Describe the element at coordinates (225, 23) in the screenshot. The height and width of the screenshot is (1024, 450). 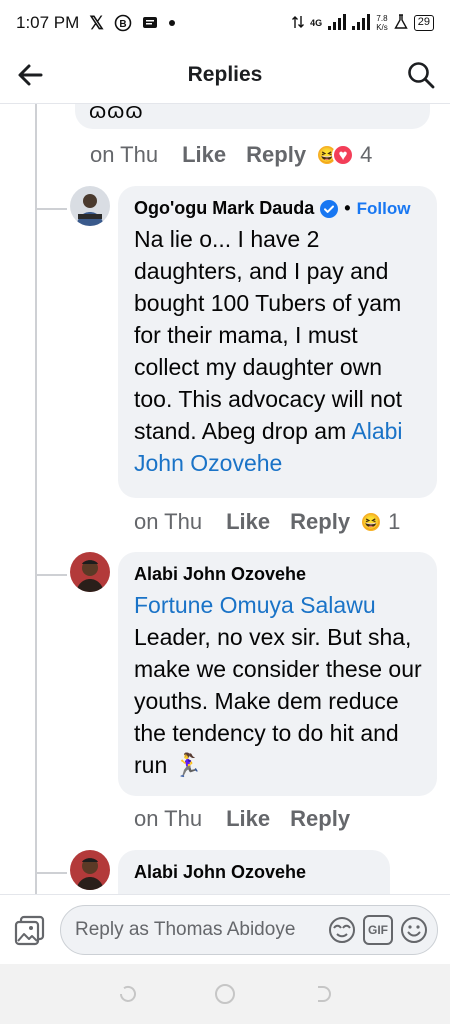
I see `status-bar: 1:07 PM 𝕏 B 4G 7.8 K/s 29` at that location.